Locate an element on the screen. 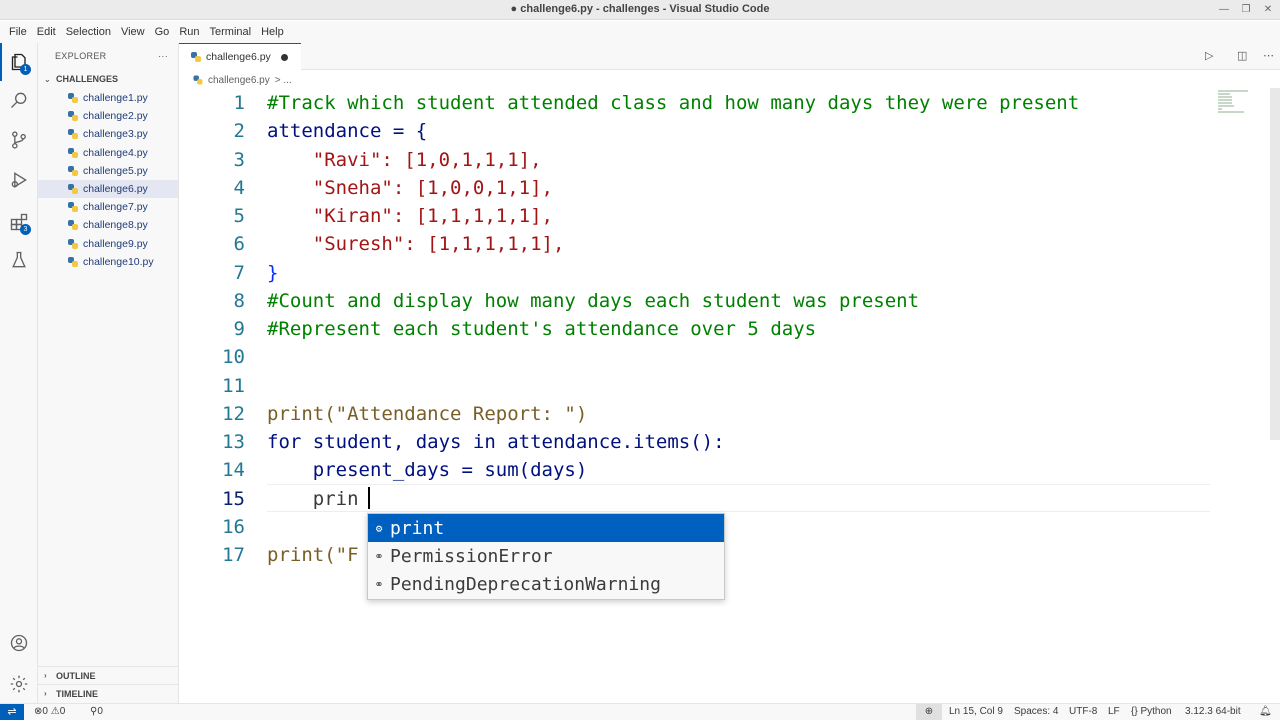 This screenshot has height=720, width=1280. account-icon is located at coordinates (19, 643).